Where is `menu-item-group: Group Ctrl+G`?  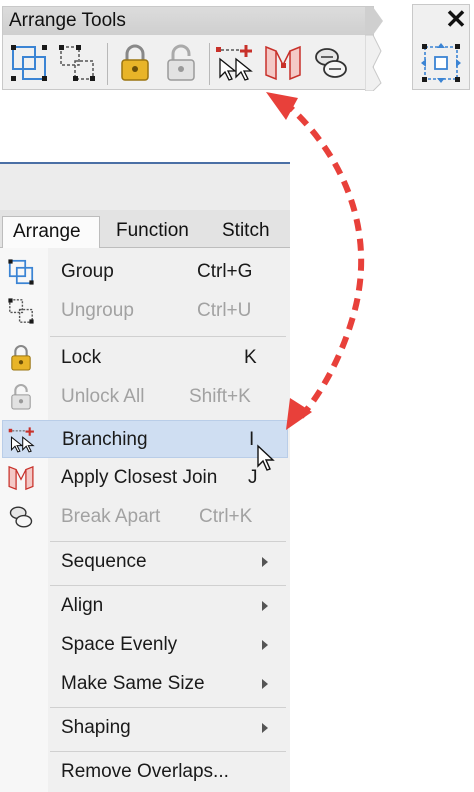 menu-item-group: Group Ctrl+G is located at coordinates (145, 272).